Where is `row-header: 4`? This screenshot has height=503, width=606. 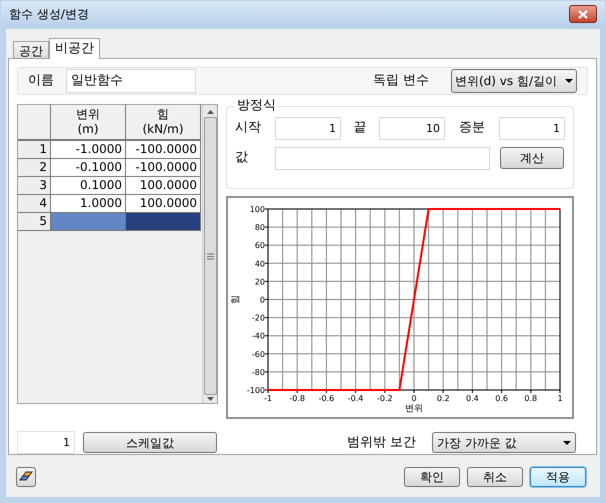
row-header: 4 is located at coordinates (34, 204).